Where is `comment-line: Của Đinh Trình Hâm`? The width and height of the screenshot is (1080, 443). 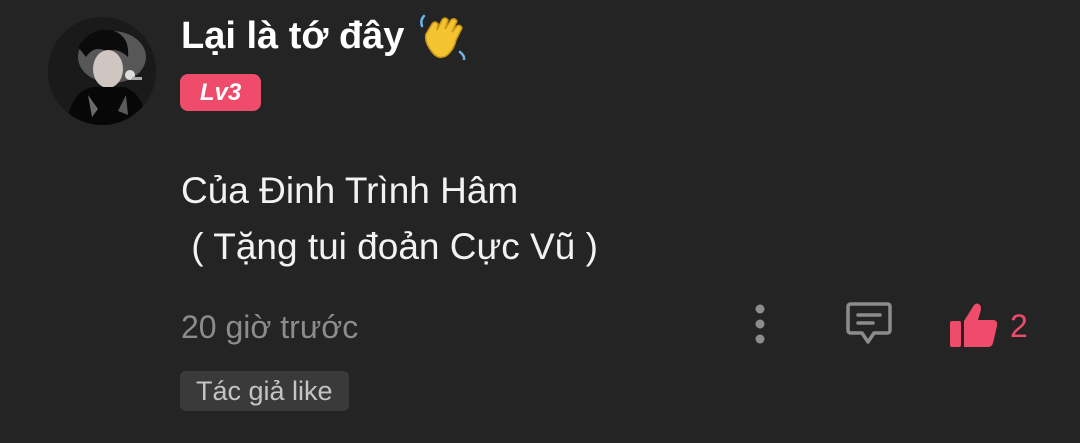
comment-line: Của Đinh Trình Hâm is located at coordinates (350, 190).